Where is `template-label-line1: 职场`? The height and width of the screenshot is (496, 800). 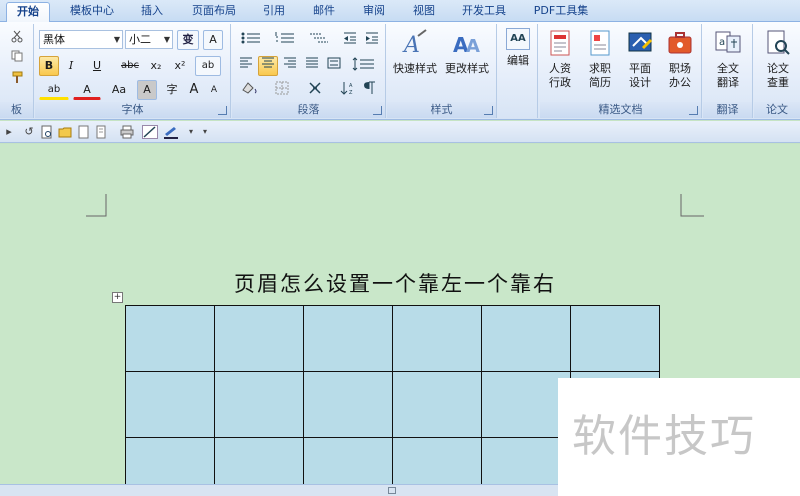 template-label-line1: 职场 is located at coordinates (680, 68).